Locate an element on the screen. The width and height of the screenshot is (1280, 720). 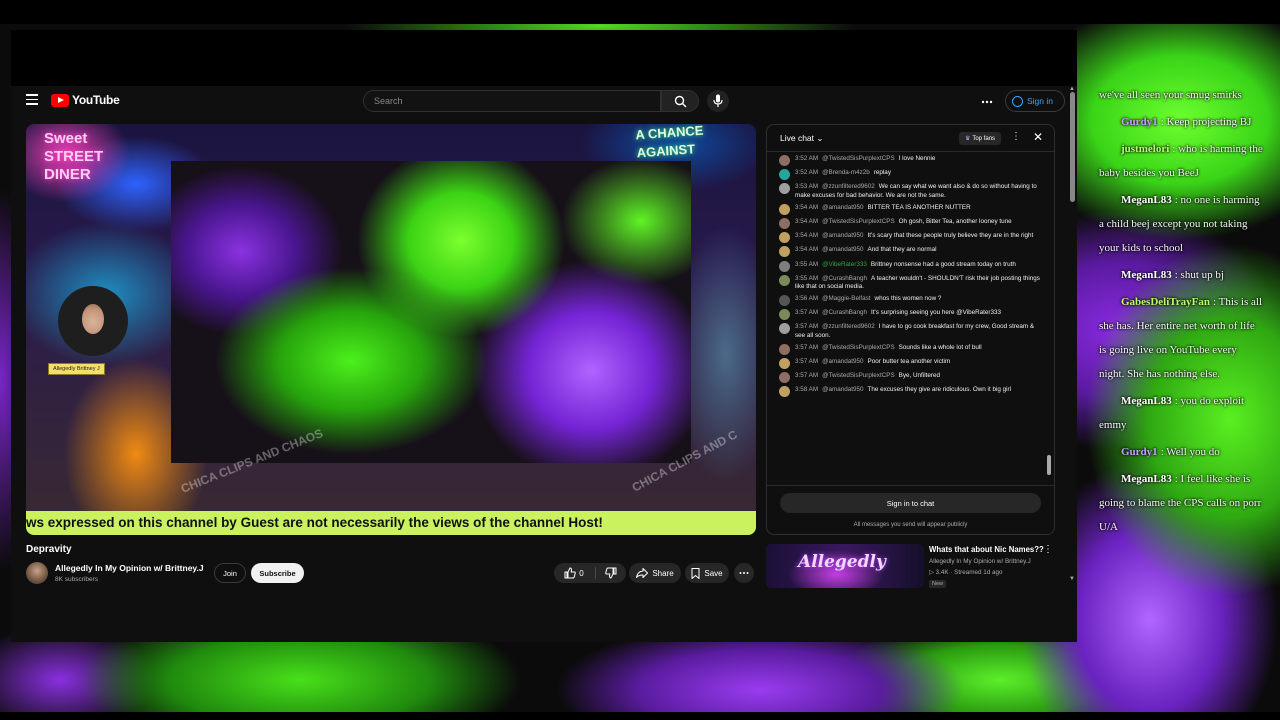
chat-text: And that they are normal is located at coordinates (902, 250).